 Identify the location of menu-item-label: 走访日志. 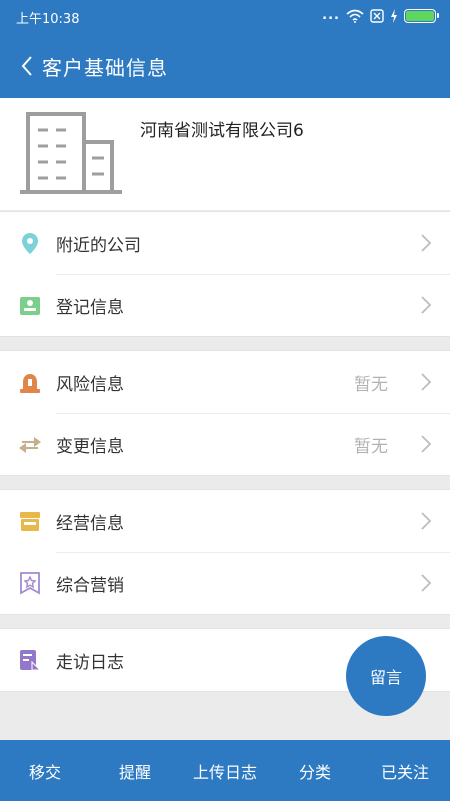
(90, 662).